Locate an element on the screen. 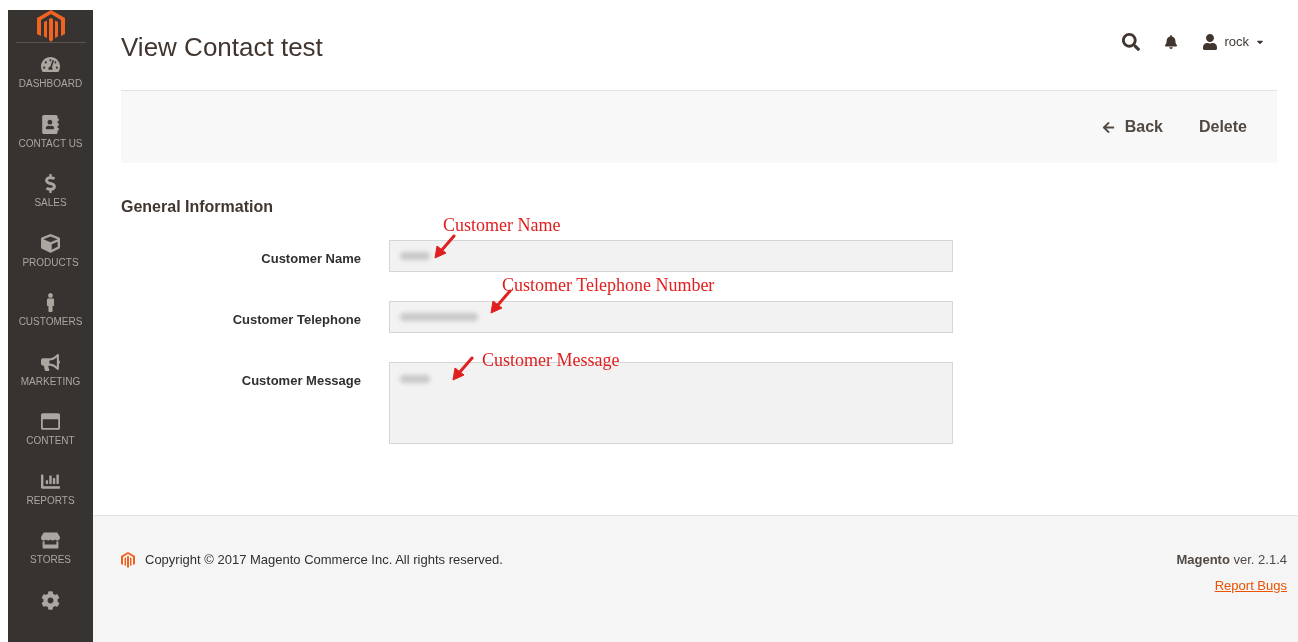  user-icon is located at coordinates (1210, 42).